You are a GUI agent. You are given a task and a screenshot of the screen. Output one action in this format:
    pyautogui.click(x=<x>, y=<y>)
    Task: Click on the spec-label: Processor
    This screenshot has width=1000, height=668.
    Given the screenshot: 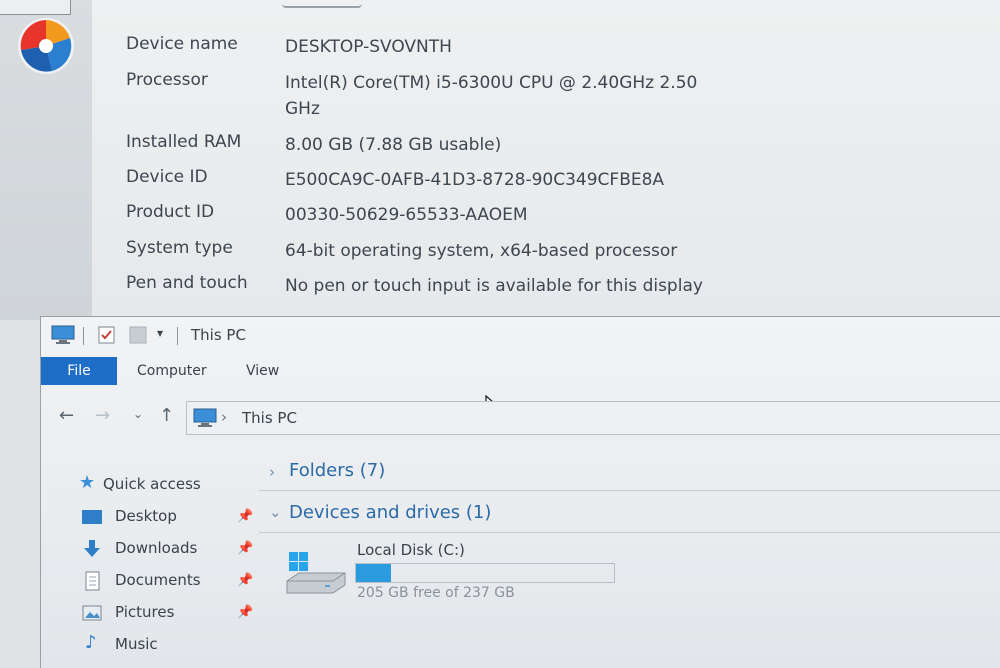 What is the action you would take?
    pyautogui.click(x=167, y=80)
    